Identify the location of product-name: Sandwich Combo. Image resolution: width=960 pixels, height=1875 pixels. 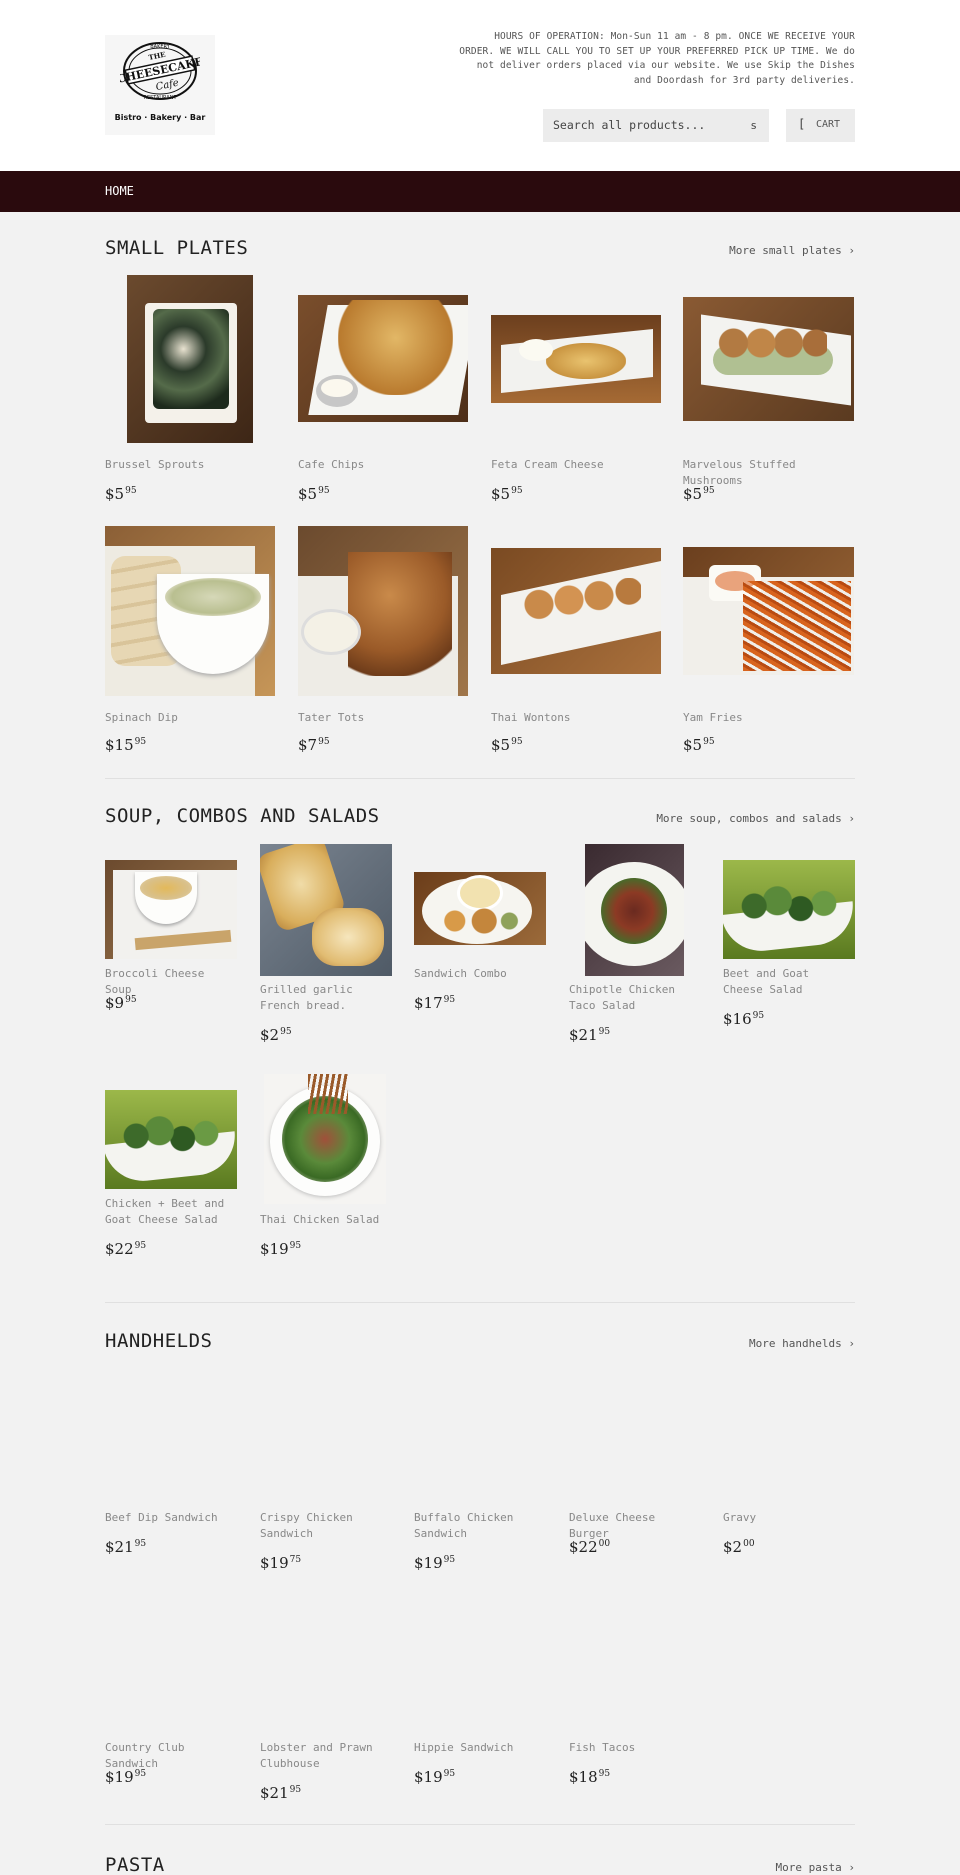
(480, 974).